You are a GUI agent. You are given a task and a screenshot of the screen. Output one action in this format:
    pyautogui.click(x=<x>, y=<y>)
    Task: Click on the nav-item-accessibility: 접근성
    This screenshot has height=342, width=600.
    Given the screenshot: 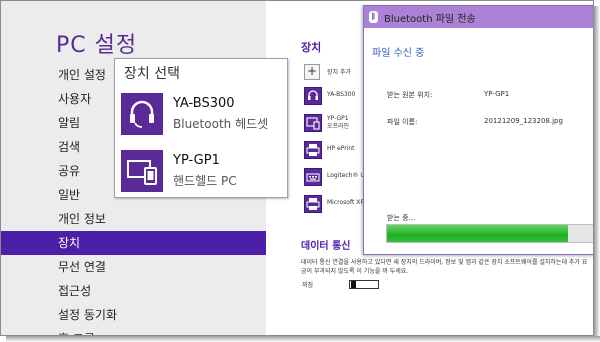 What is the action you would take?
    pyautogui.click(x=133, y=291)
    